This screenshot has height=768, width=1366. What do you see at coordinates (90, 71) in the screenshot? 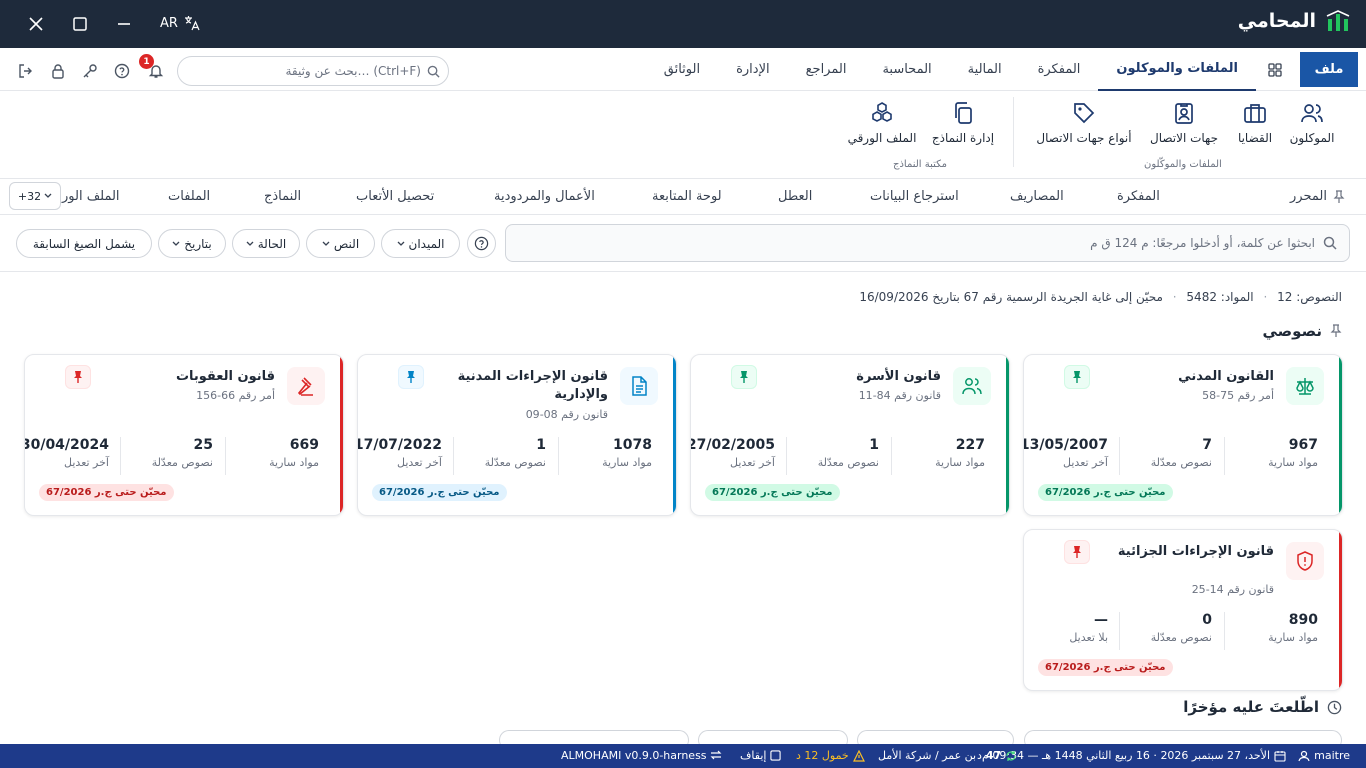
I see `key-button` at bounding box center [90, 71].